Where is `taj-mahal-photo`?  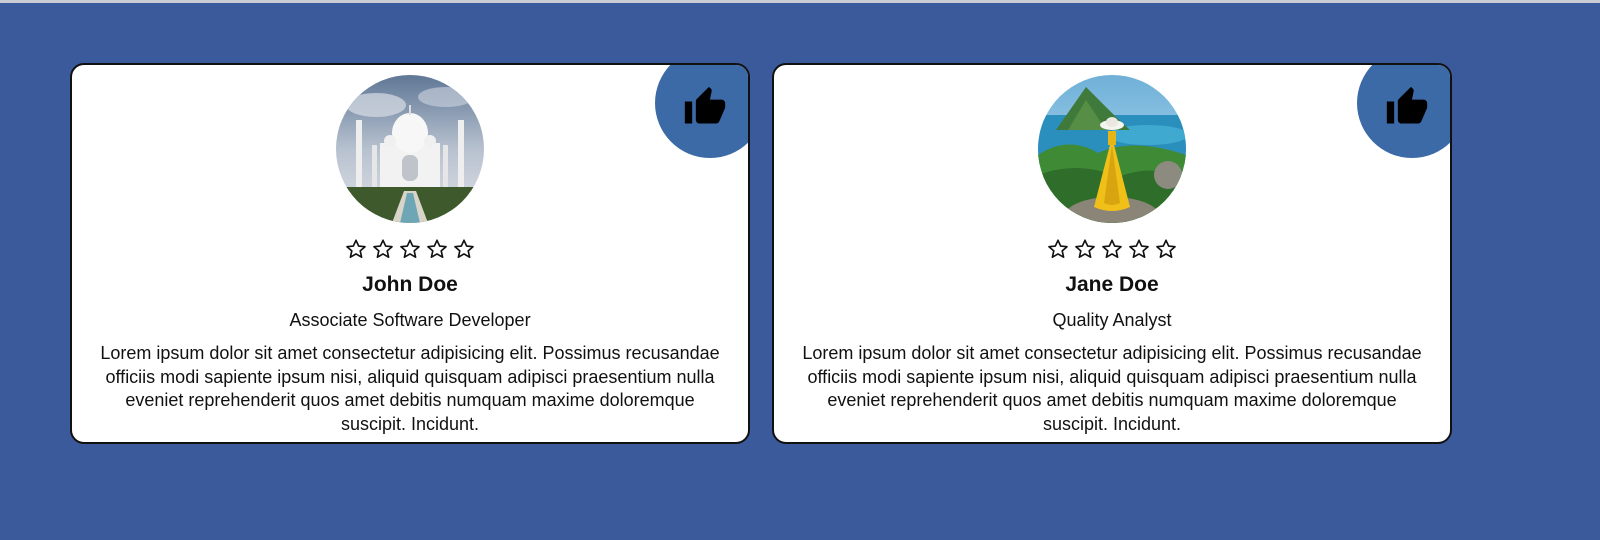
taj-mahal-photo is located at coordinates (410, 149).